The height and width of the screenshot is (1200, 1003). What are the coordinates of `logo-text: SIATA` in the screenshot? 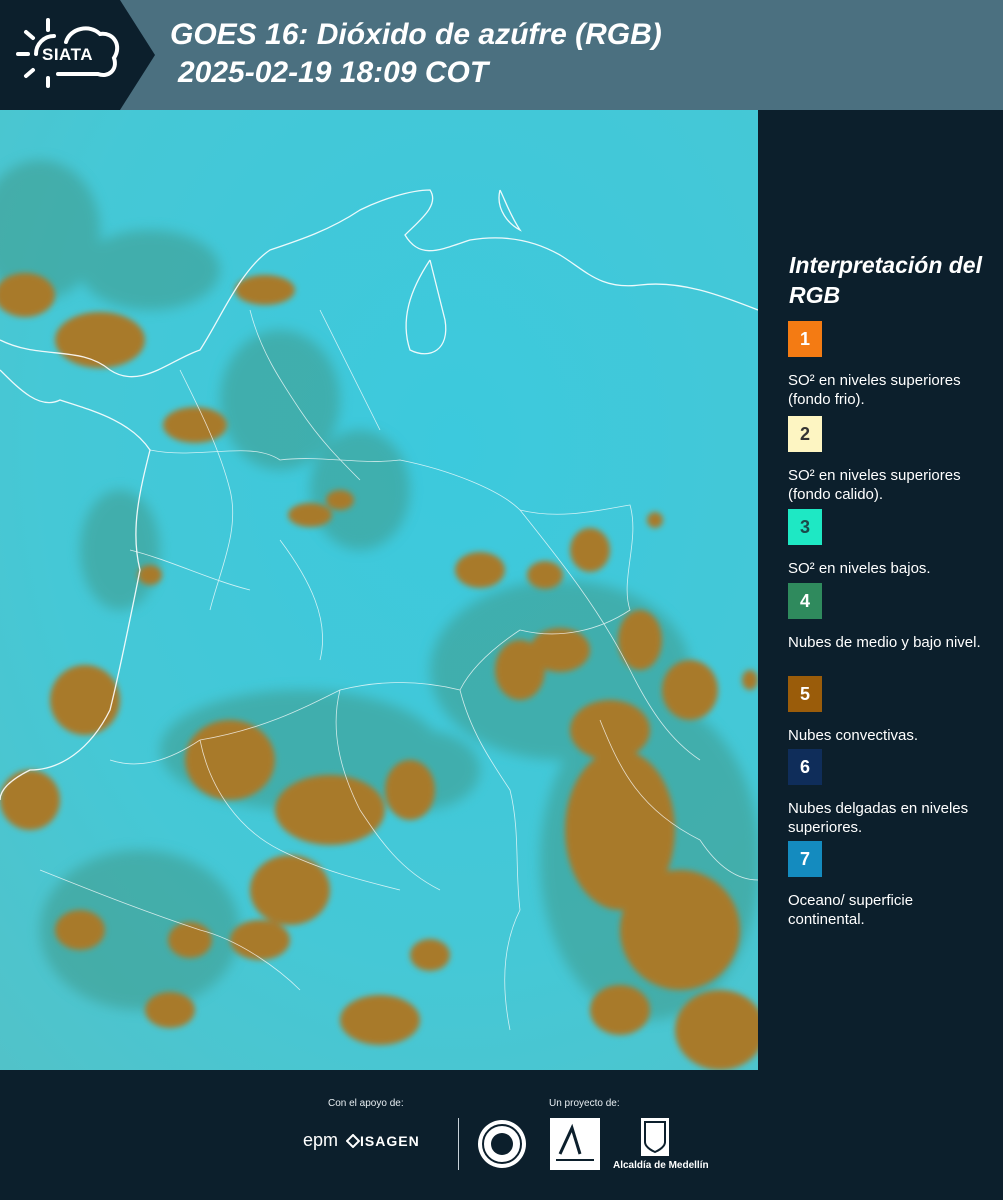 It's located at (67, 54).